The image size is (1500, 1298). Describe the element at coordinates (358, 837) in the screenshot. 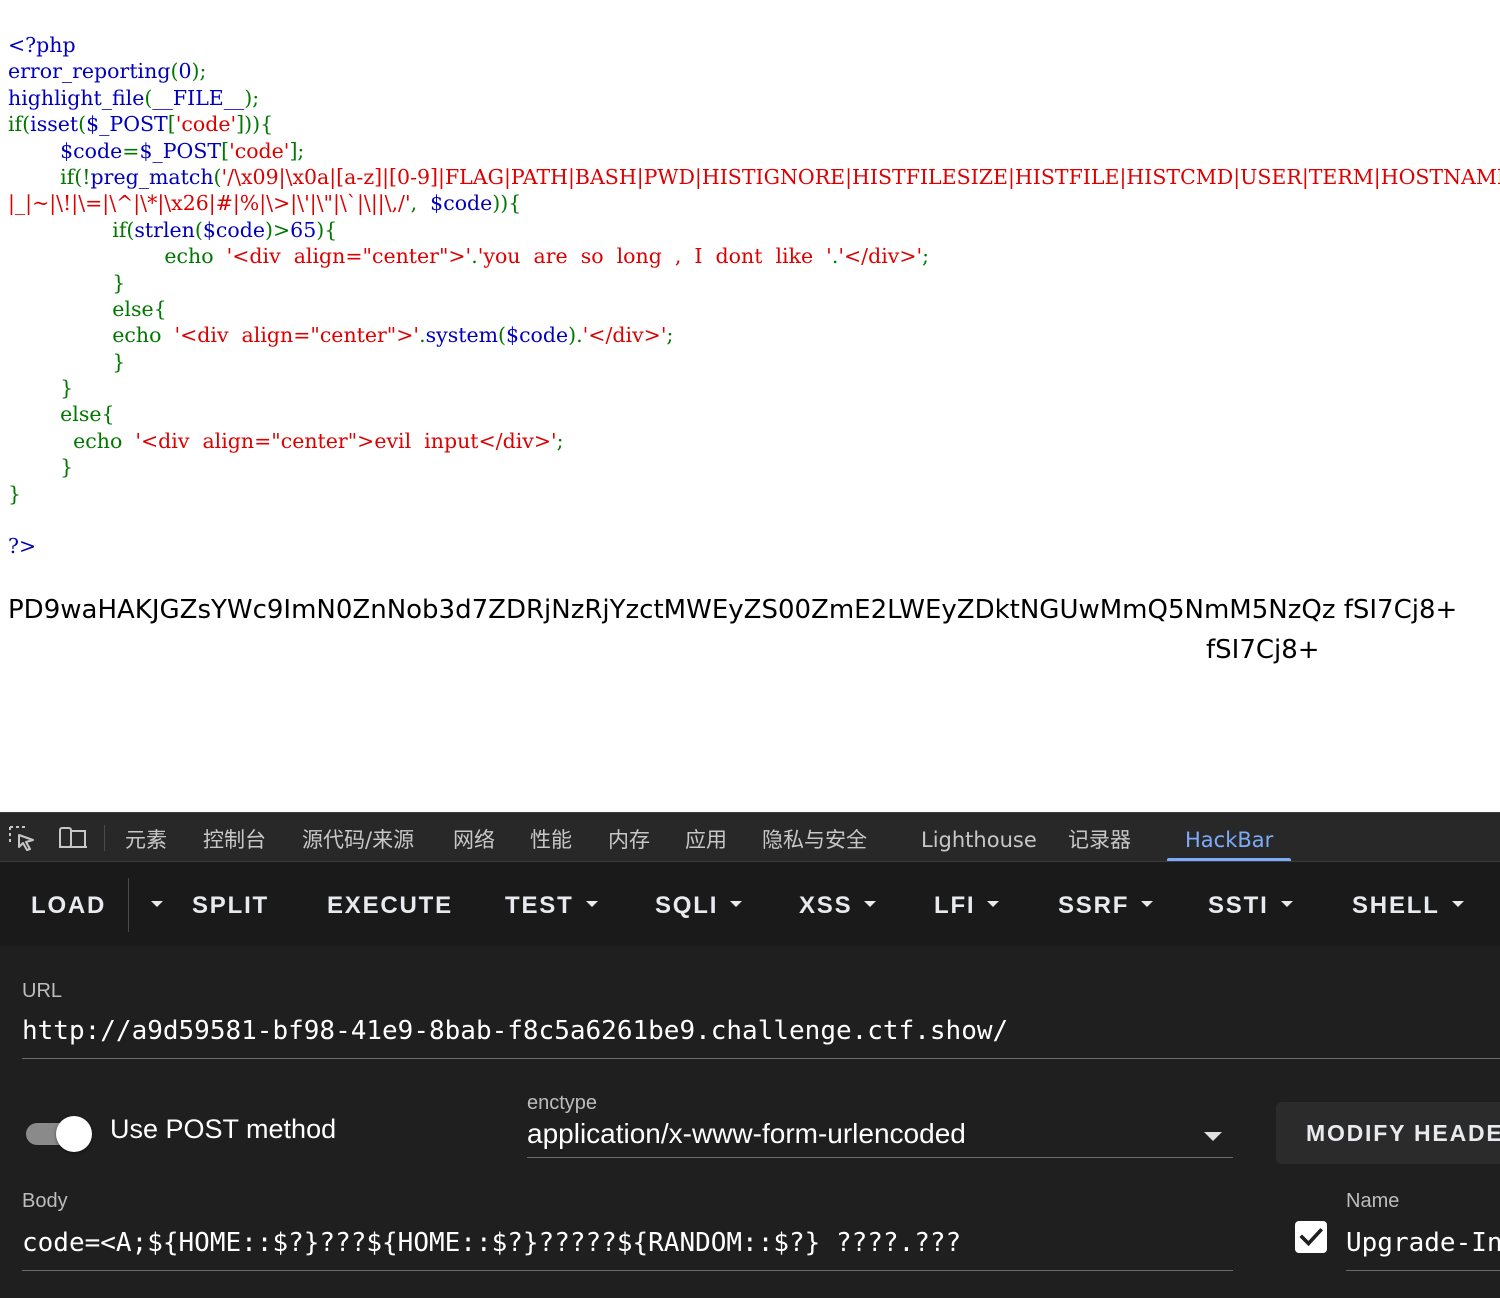

I see `tab-sources: 源代码/来源` at that location.